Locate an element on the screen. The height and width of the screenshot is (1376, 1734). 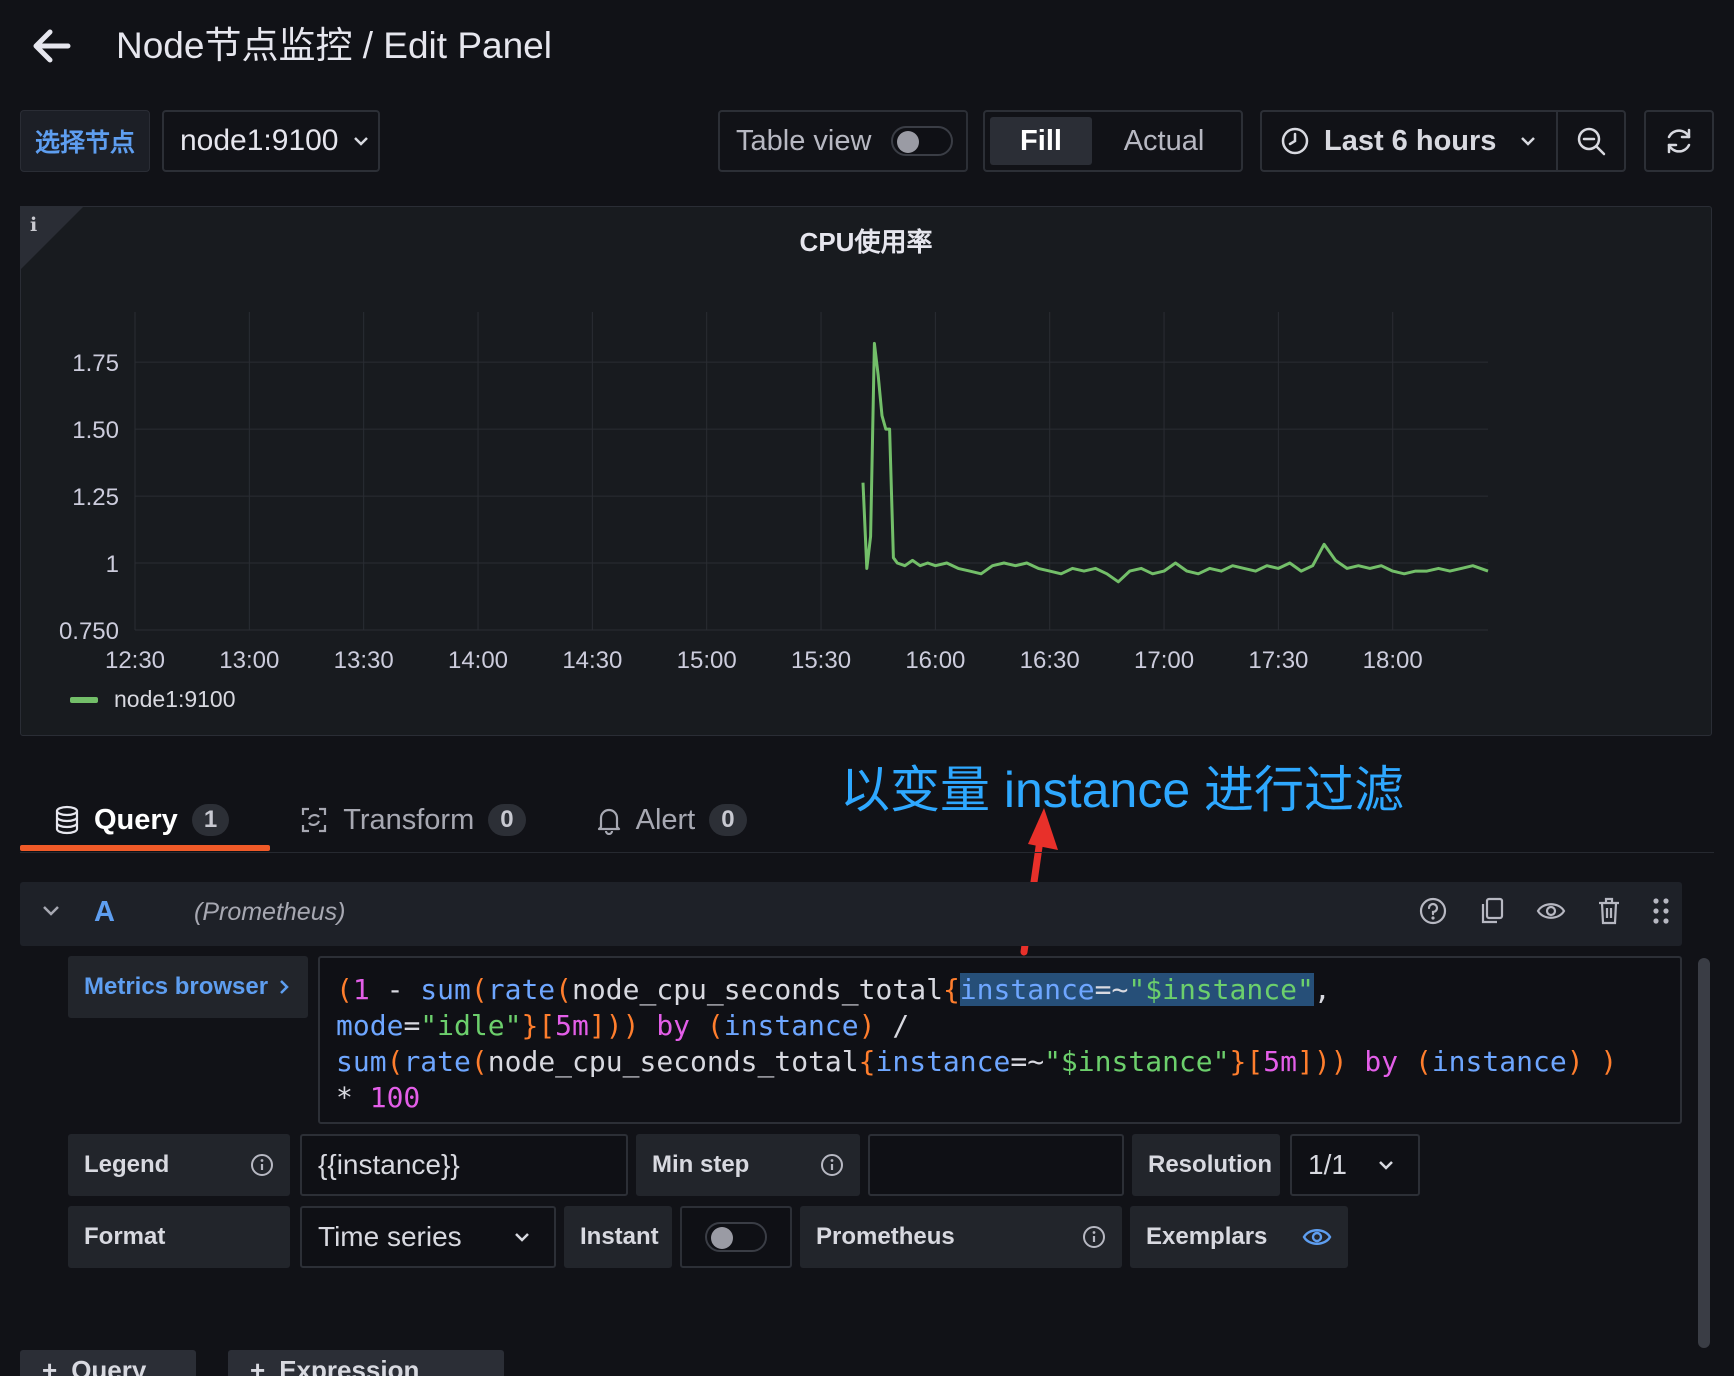
x-tick-label: 18:00 is located at coordinates (1393, 660).